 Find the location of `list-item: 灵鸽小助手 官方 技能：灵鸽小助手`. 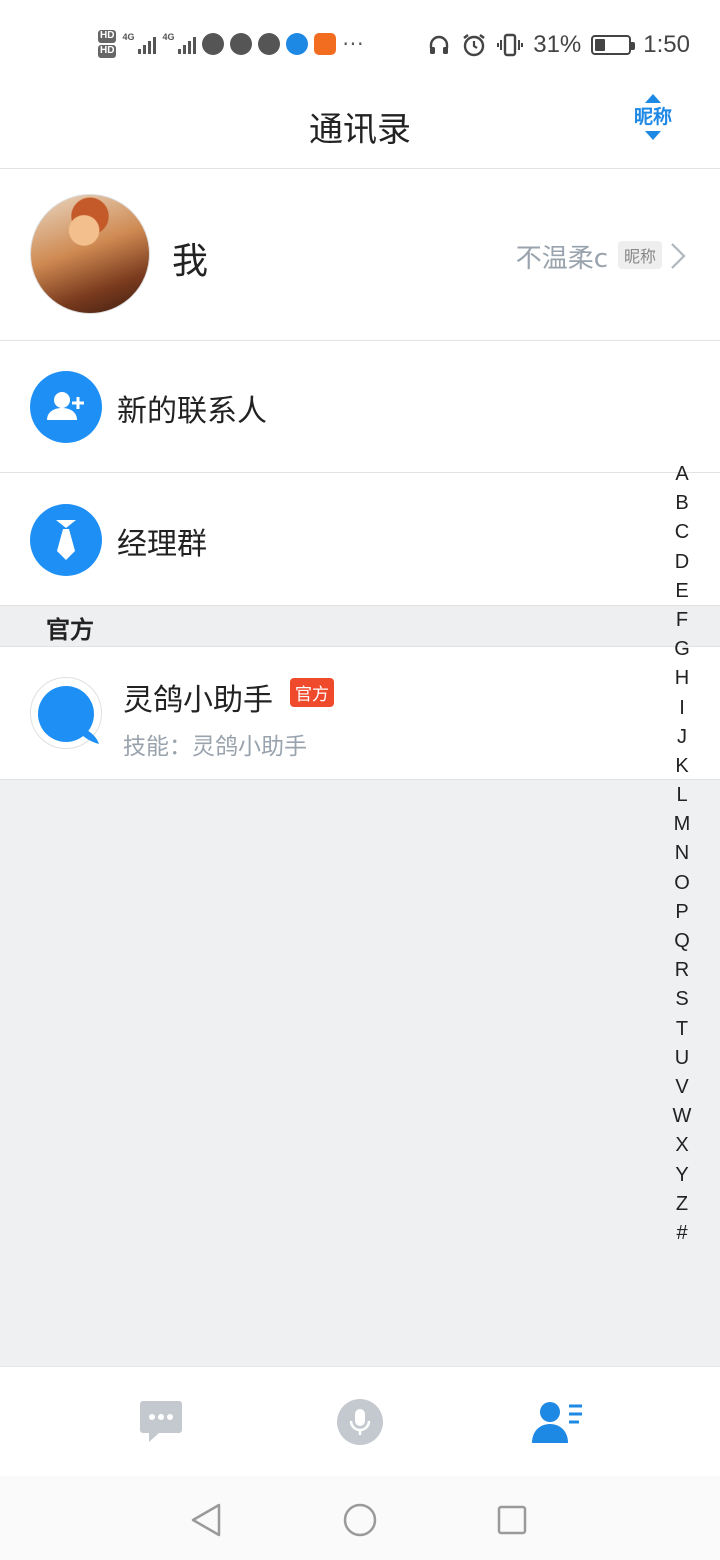

list-item: 灵鸽小助手 官方 技能：灵鸽小助手 is located at coordinates (360, 713).